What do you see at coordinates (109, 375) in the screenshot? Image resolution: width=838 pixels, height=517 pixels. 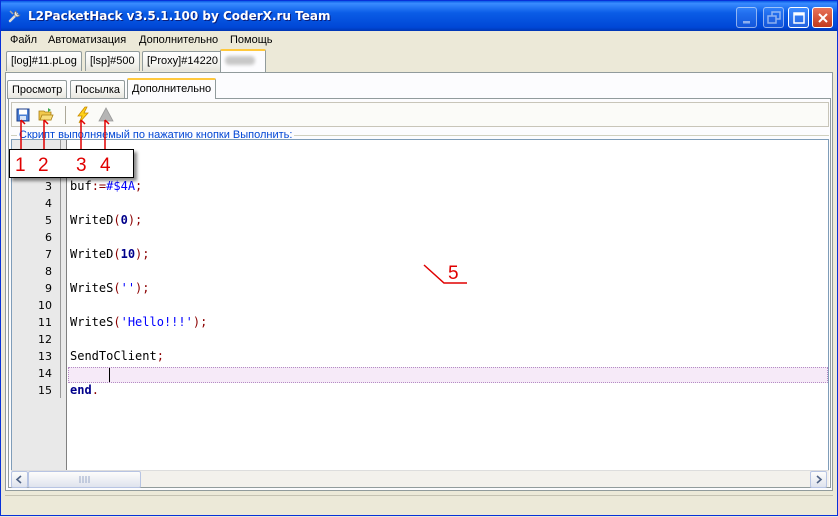 I see `text-caret` at bounding box center [109, 375].